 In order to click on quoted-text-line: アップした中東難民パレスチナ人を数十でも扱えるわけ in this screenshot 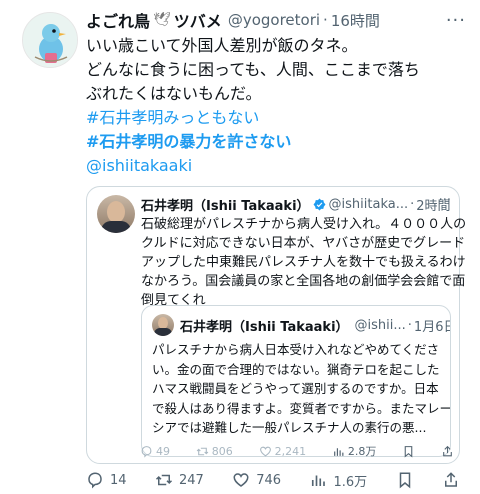, I will do `click(303, 262)`.